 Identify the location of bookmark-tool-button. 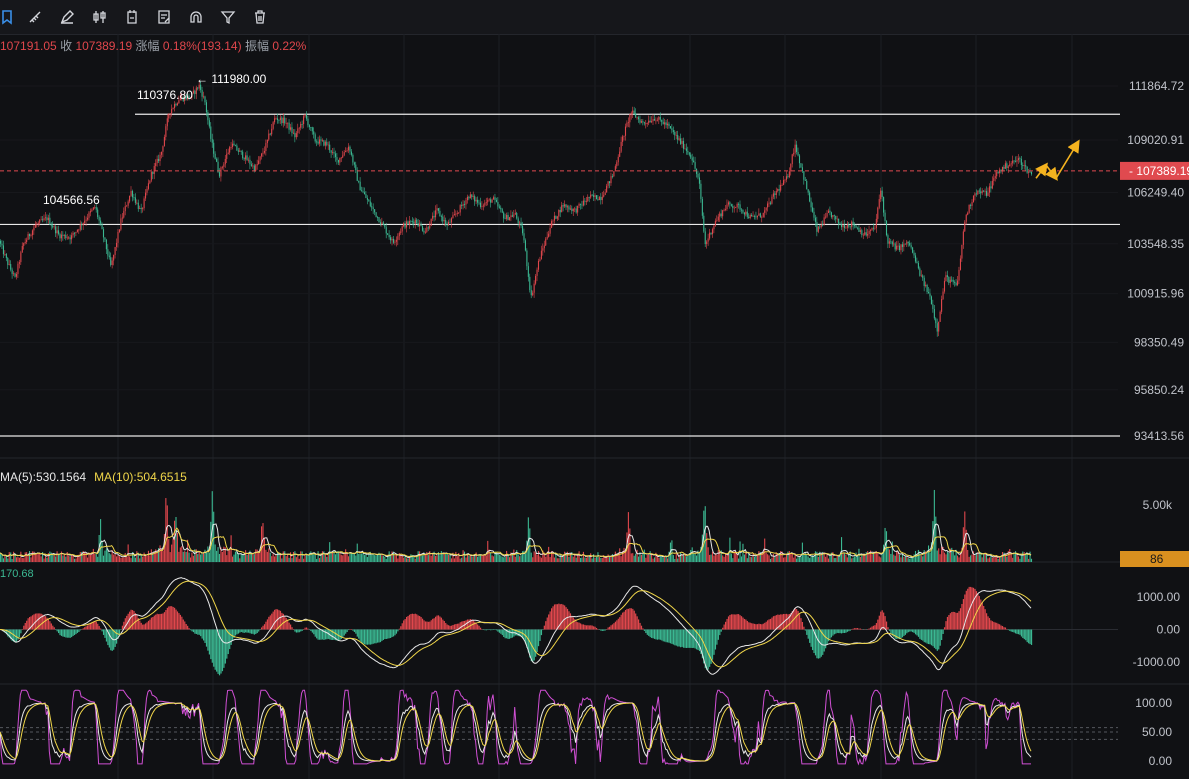
(9, 17).